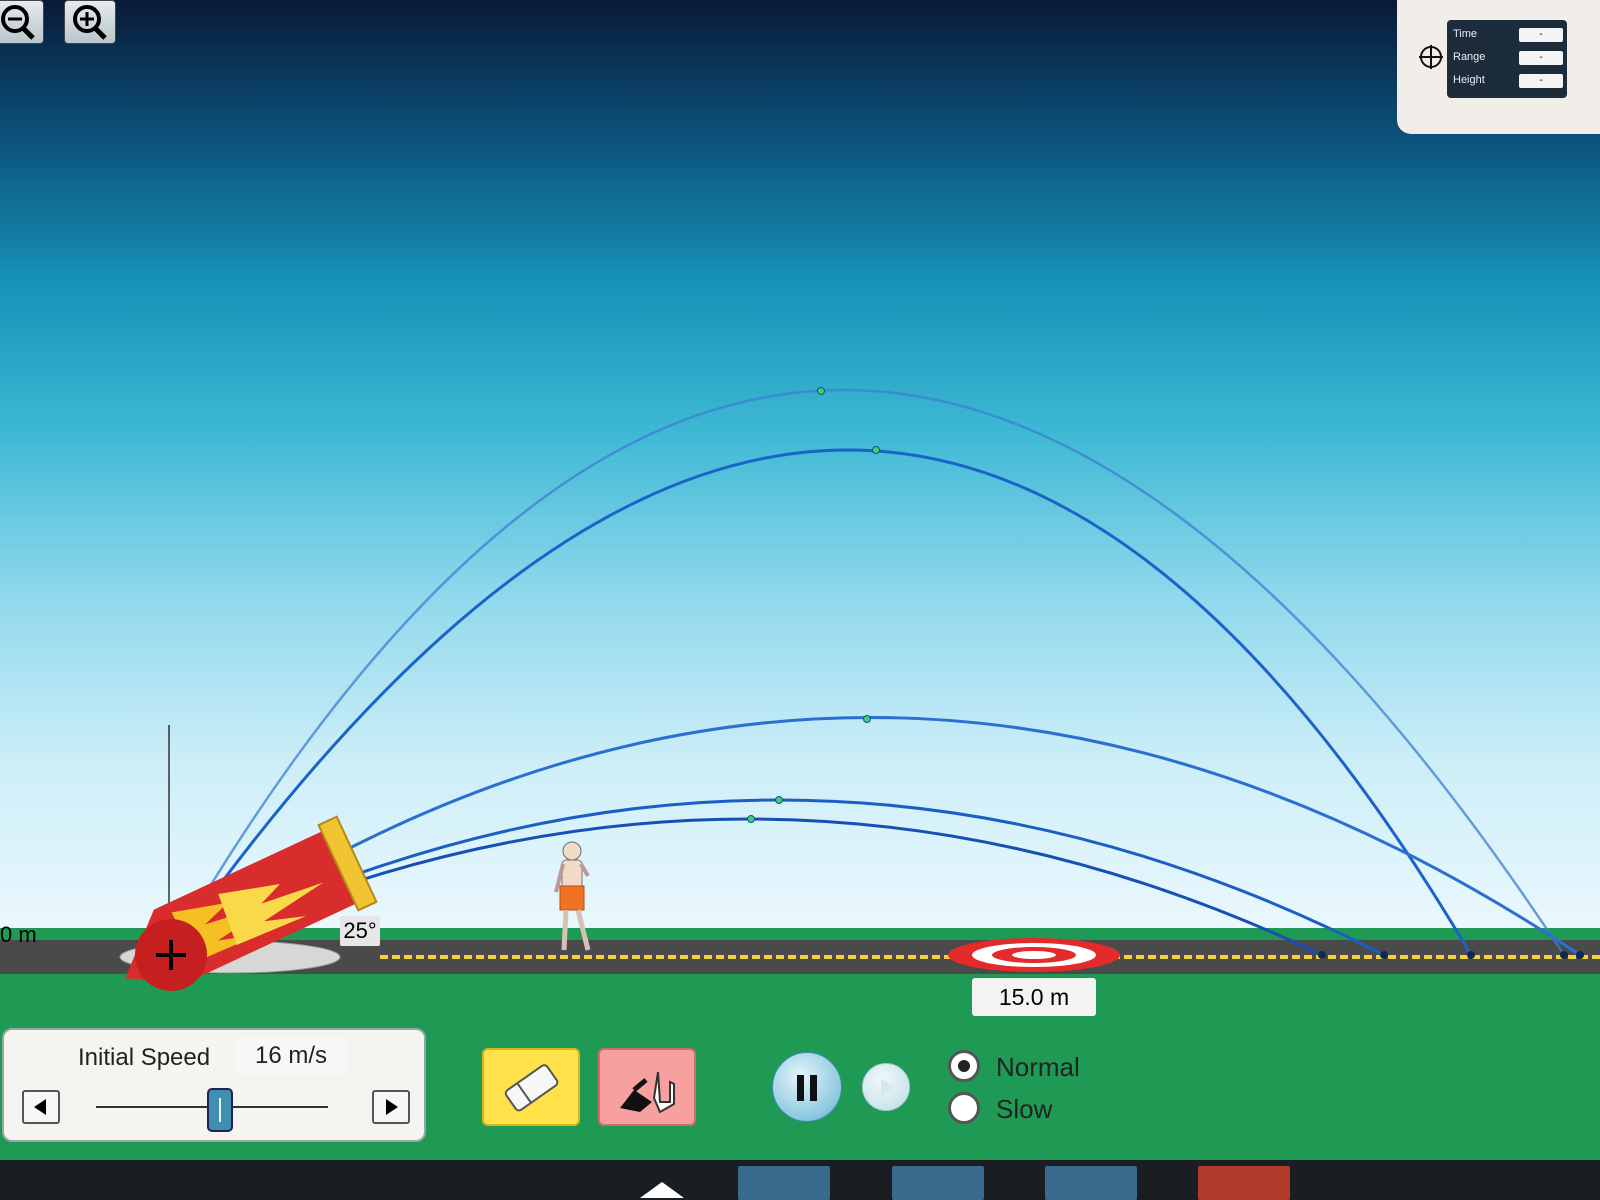  What do you see at coordinates (18, 934) in the screenshot?
I see `distance-scale-label: 0 m` at bounding box center [18, 934].